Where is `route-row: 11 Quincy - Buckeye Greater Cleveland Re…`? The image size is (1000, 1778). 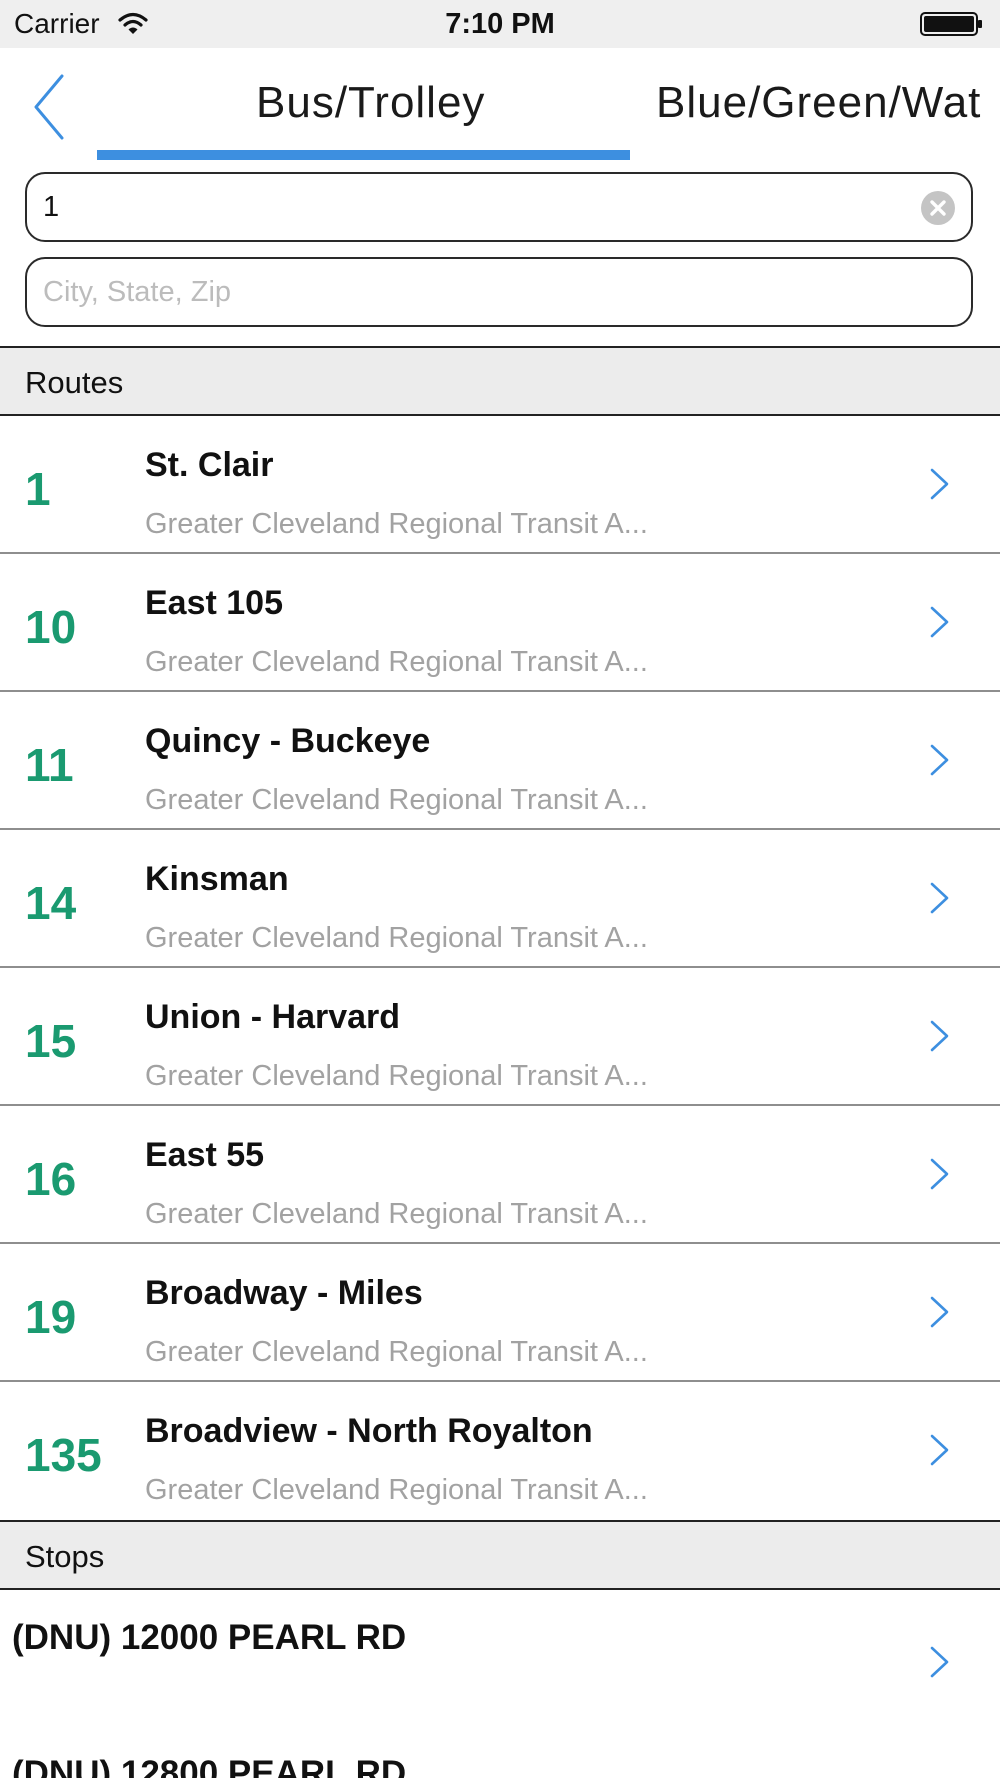
route-row: 11 Quincy - Buckeye Greater Cleveland Re… is located at coordinates (500, 761).